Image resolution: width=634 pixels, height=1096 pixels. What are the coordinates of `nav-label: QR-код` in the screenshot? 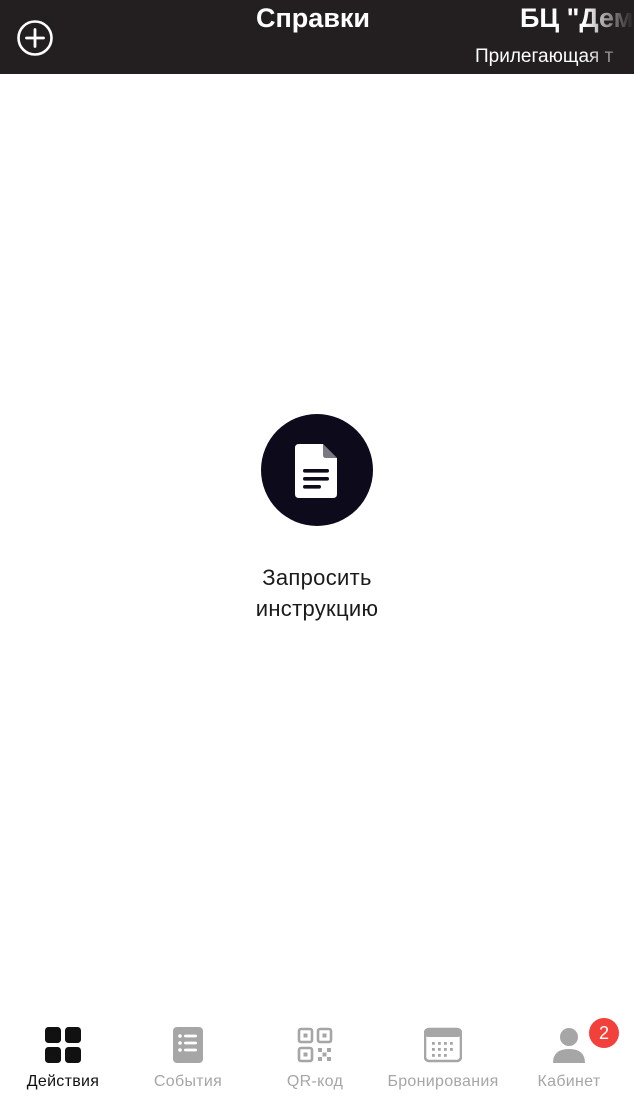 It's located at (315, 1081).